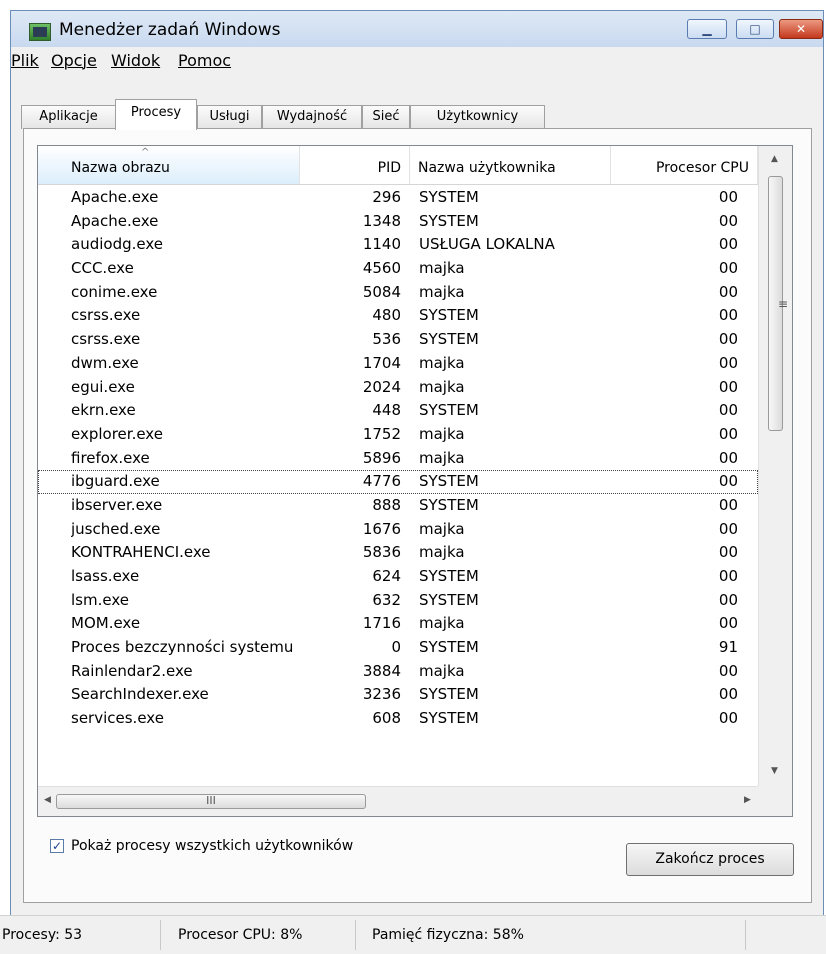 Image resolution: width=826 pixels, height=954 pixels. I want to click on pid-cell: 4560, so click(381, 268).